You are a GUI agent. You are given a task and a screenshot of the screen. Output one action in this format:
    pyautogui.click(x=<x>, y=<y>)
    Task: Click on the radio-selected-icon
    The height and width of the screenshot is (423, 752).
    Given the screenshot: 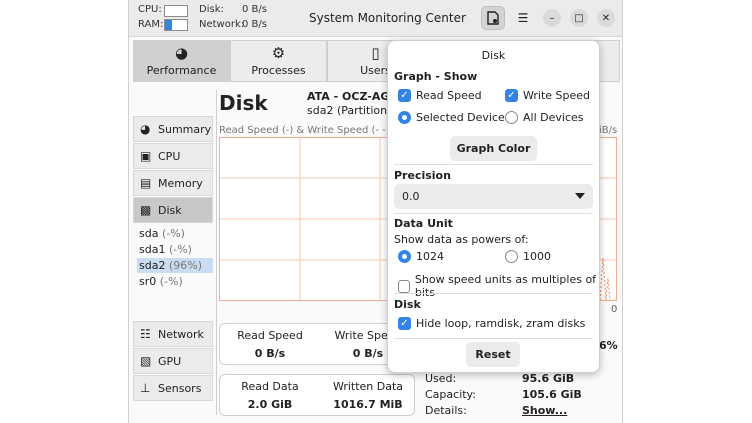 What is the action you would take?
    pyautogui.click(x=404, y=256)
    